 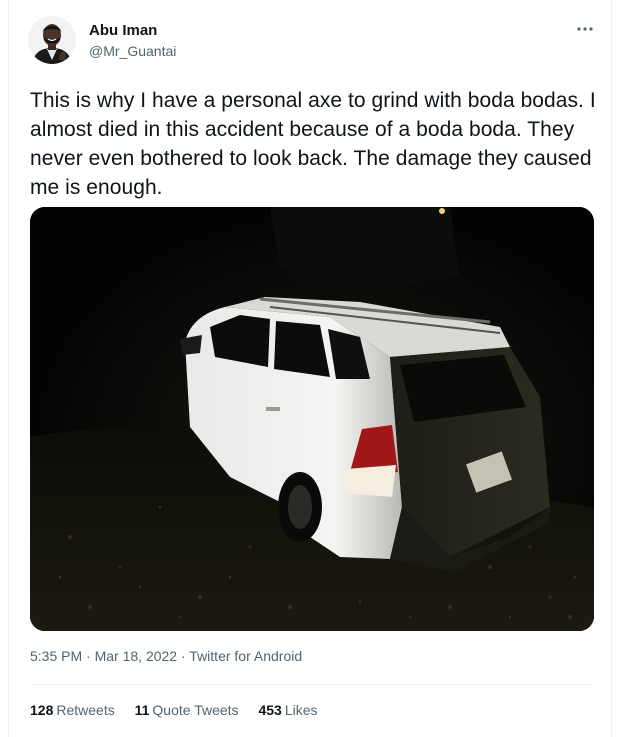 What do you see at coordinates (132, 51) in the screenshot?
I see `user-handle: @Mr_Guantai` at bounding box center [132, 51].